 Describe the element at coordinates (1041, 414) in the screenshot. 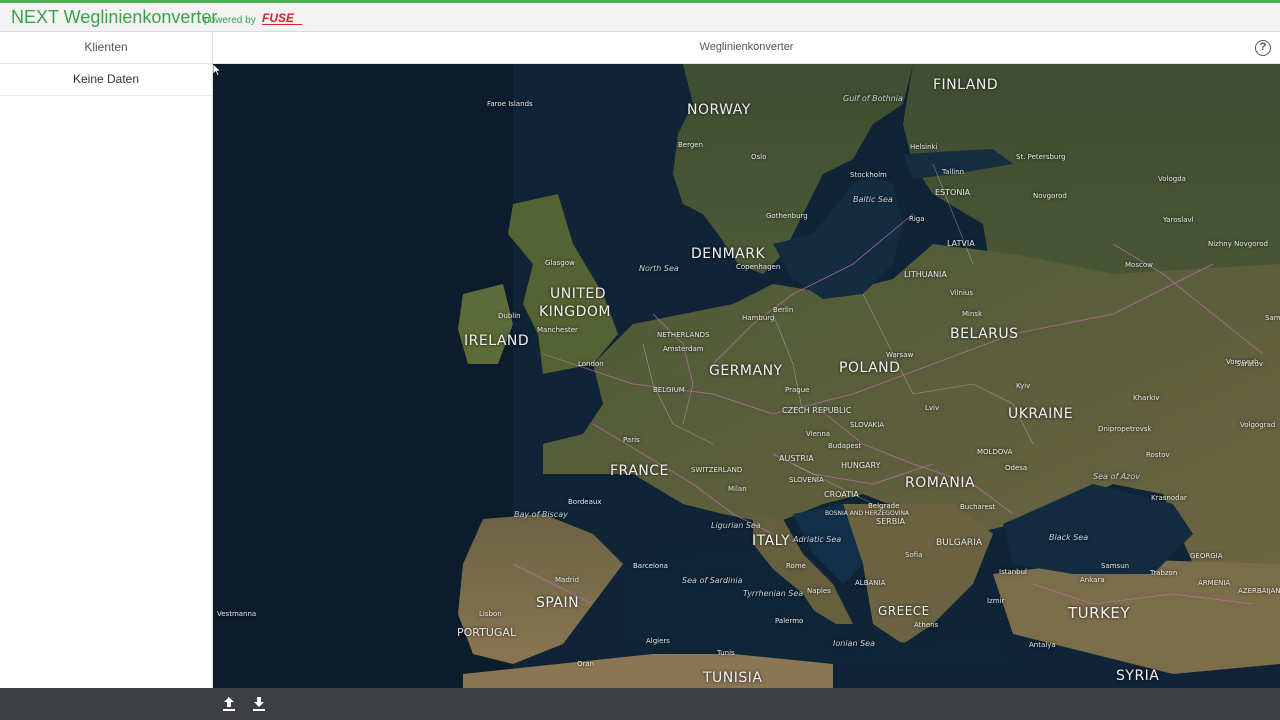

I see `country-label: UKRAINE` at that location.